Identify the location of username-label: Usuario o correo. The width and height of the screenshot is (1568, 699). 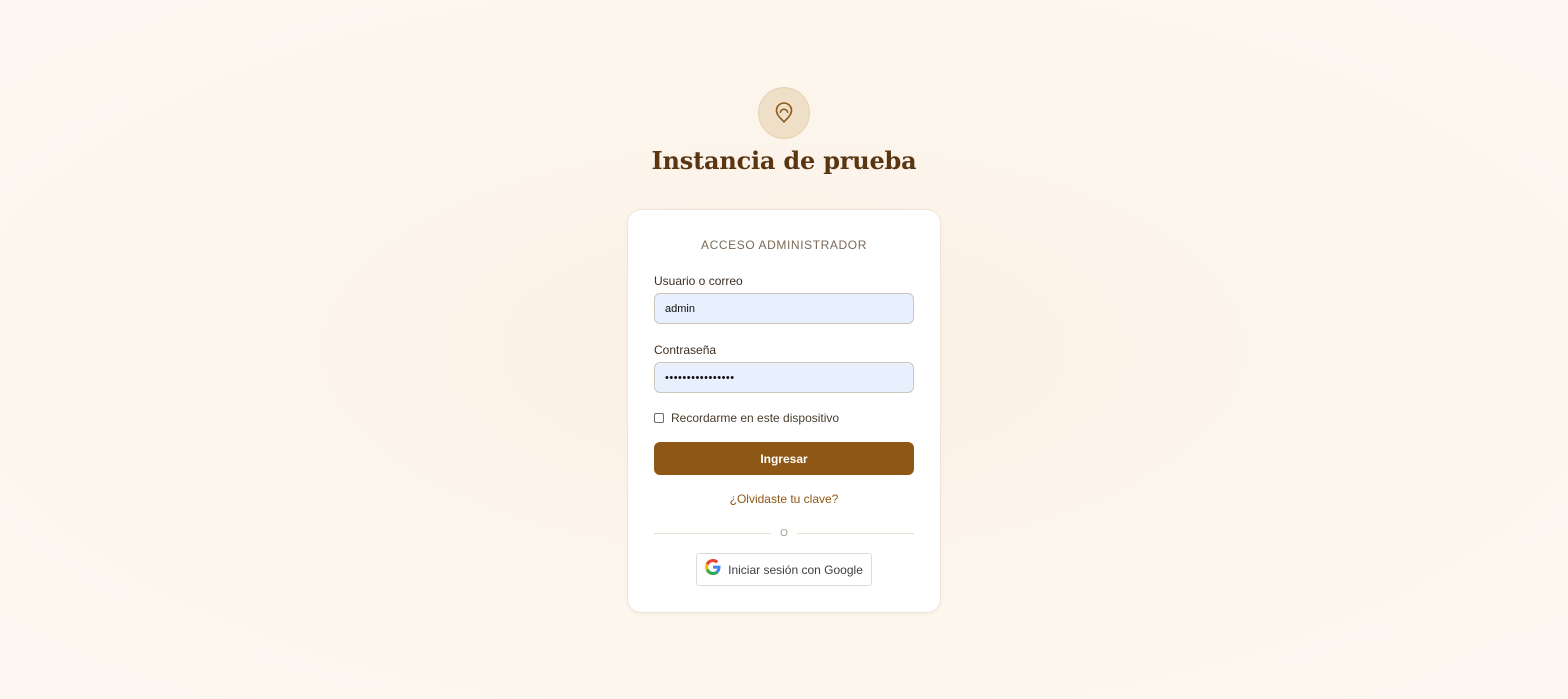
(698, 281).